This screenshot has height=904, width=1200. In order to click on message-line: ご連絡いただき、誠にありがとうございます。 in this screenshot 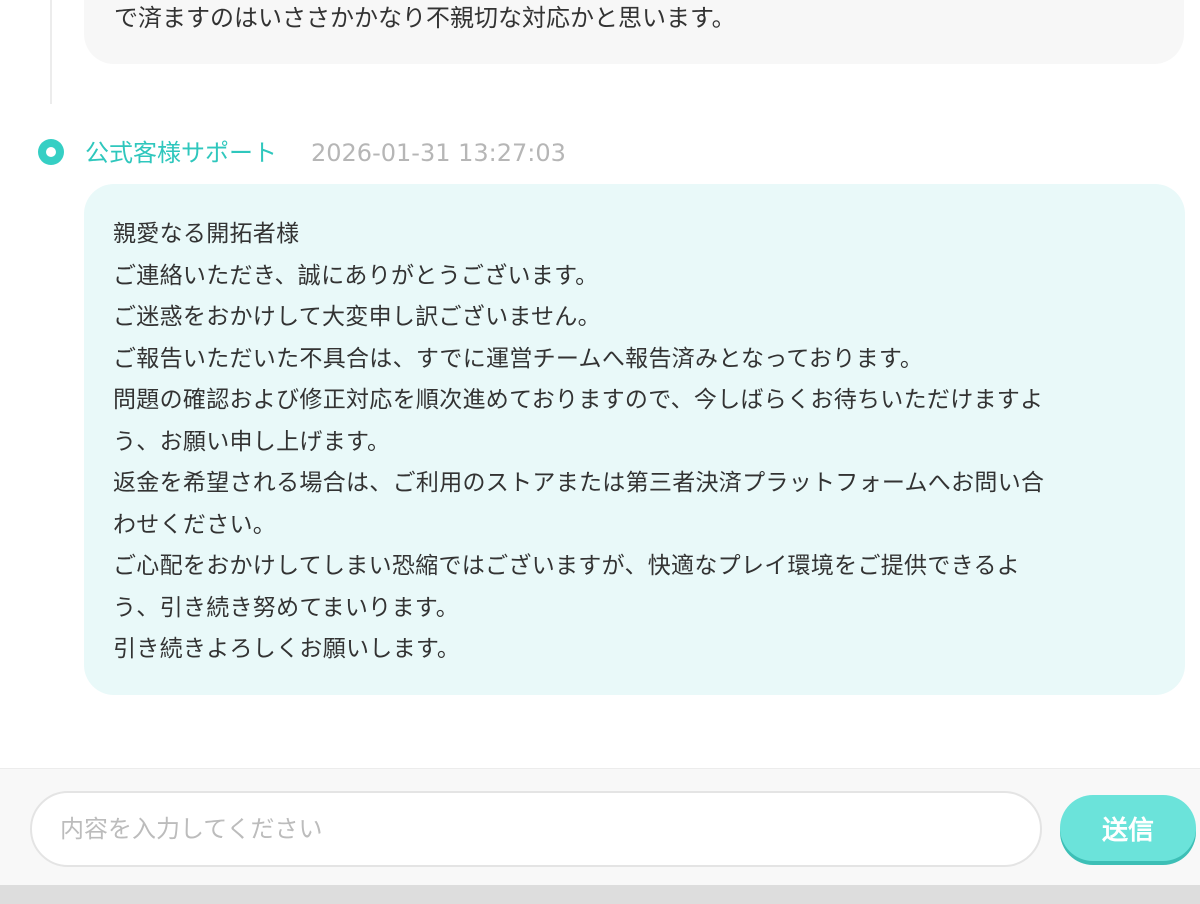, I will do `click(356, 275)`.